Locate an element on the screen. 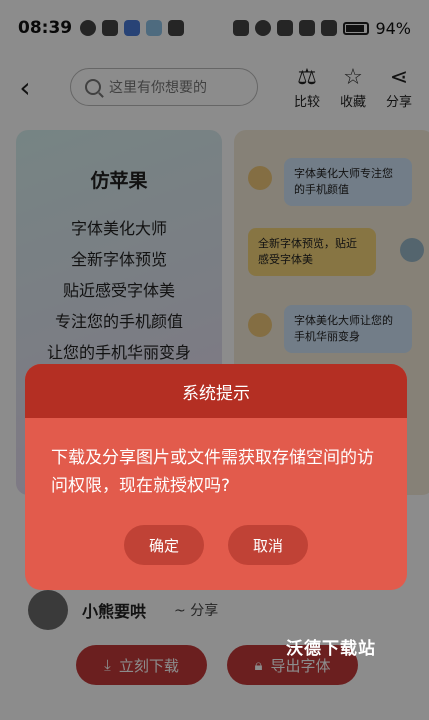 The image size is (429, 720). dialog-buttons: 确定 取消 is located at coordinates (216, 545).